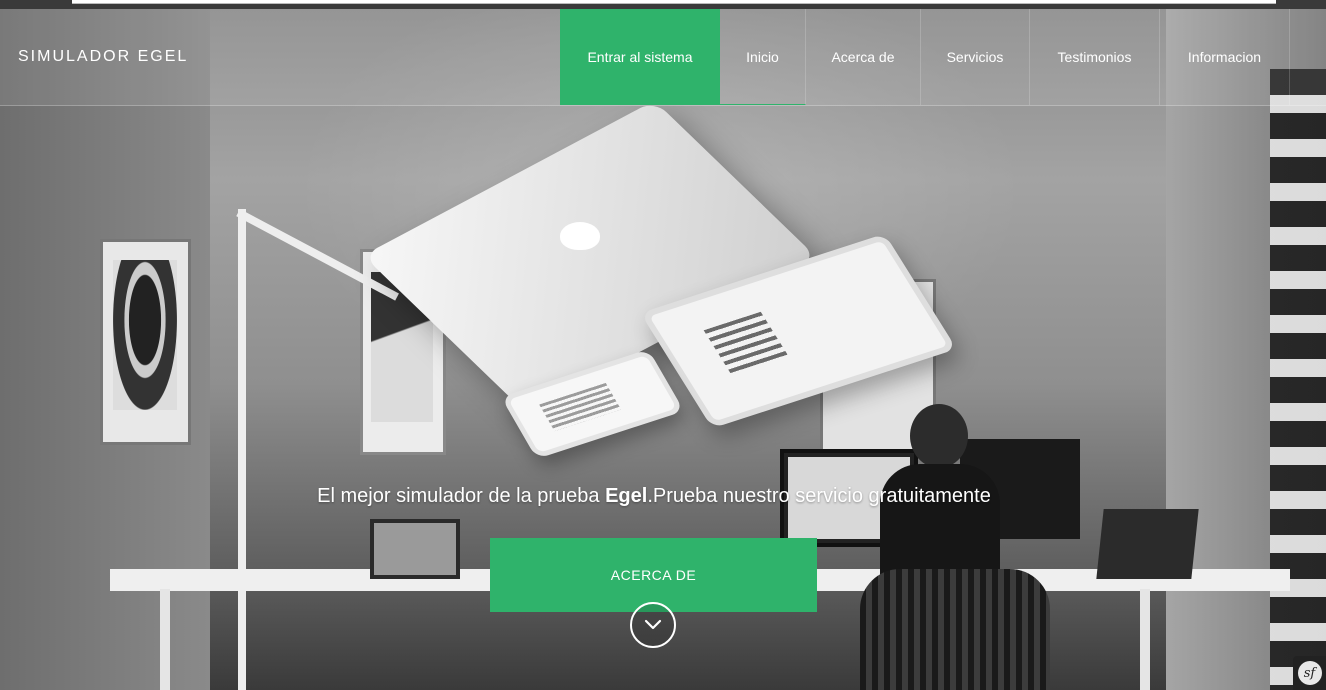 Image resolution: width=1326 pixels, height=690 pixels. I want to click on nav-item-acerca: Acerca de, so click(863, 57).